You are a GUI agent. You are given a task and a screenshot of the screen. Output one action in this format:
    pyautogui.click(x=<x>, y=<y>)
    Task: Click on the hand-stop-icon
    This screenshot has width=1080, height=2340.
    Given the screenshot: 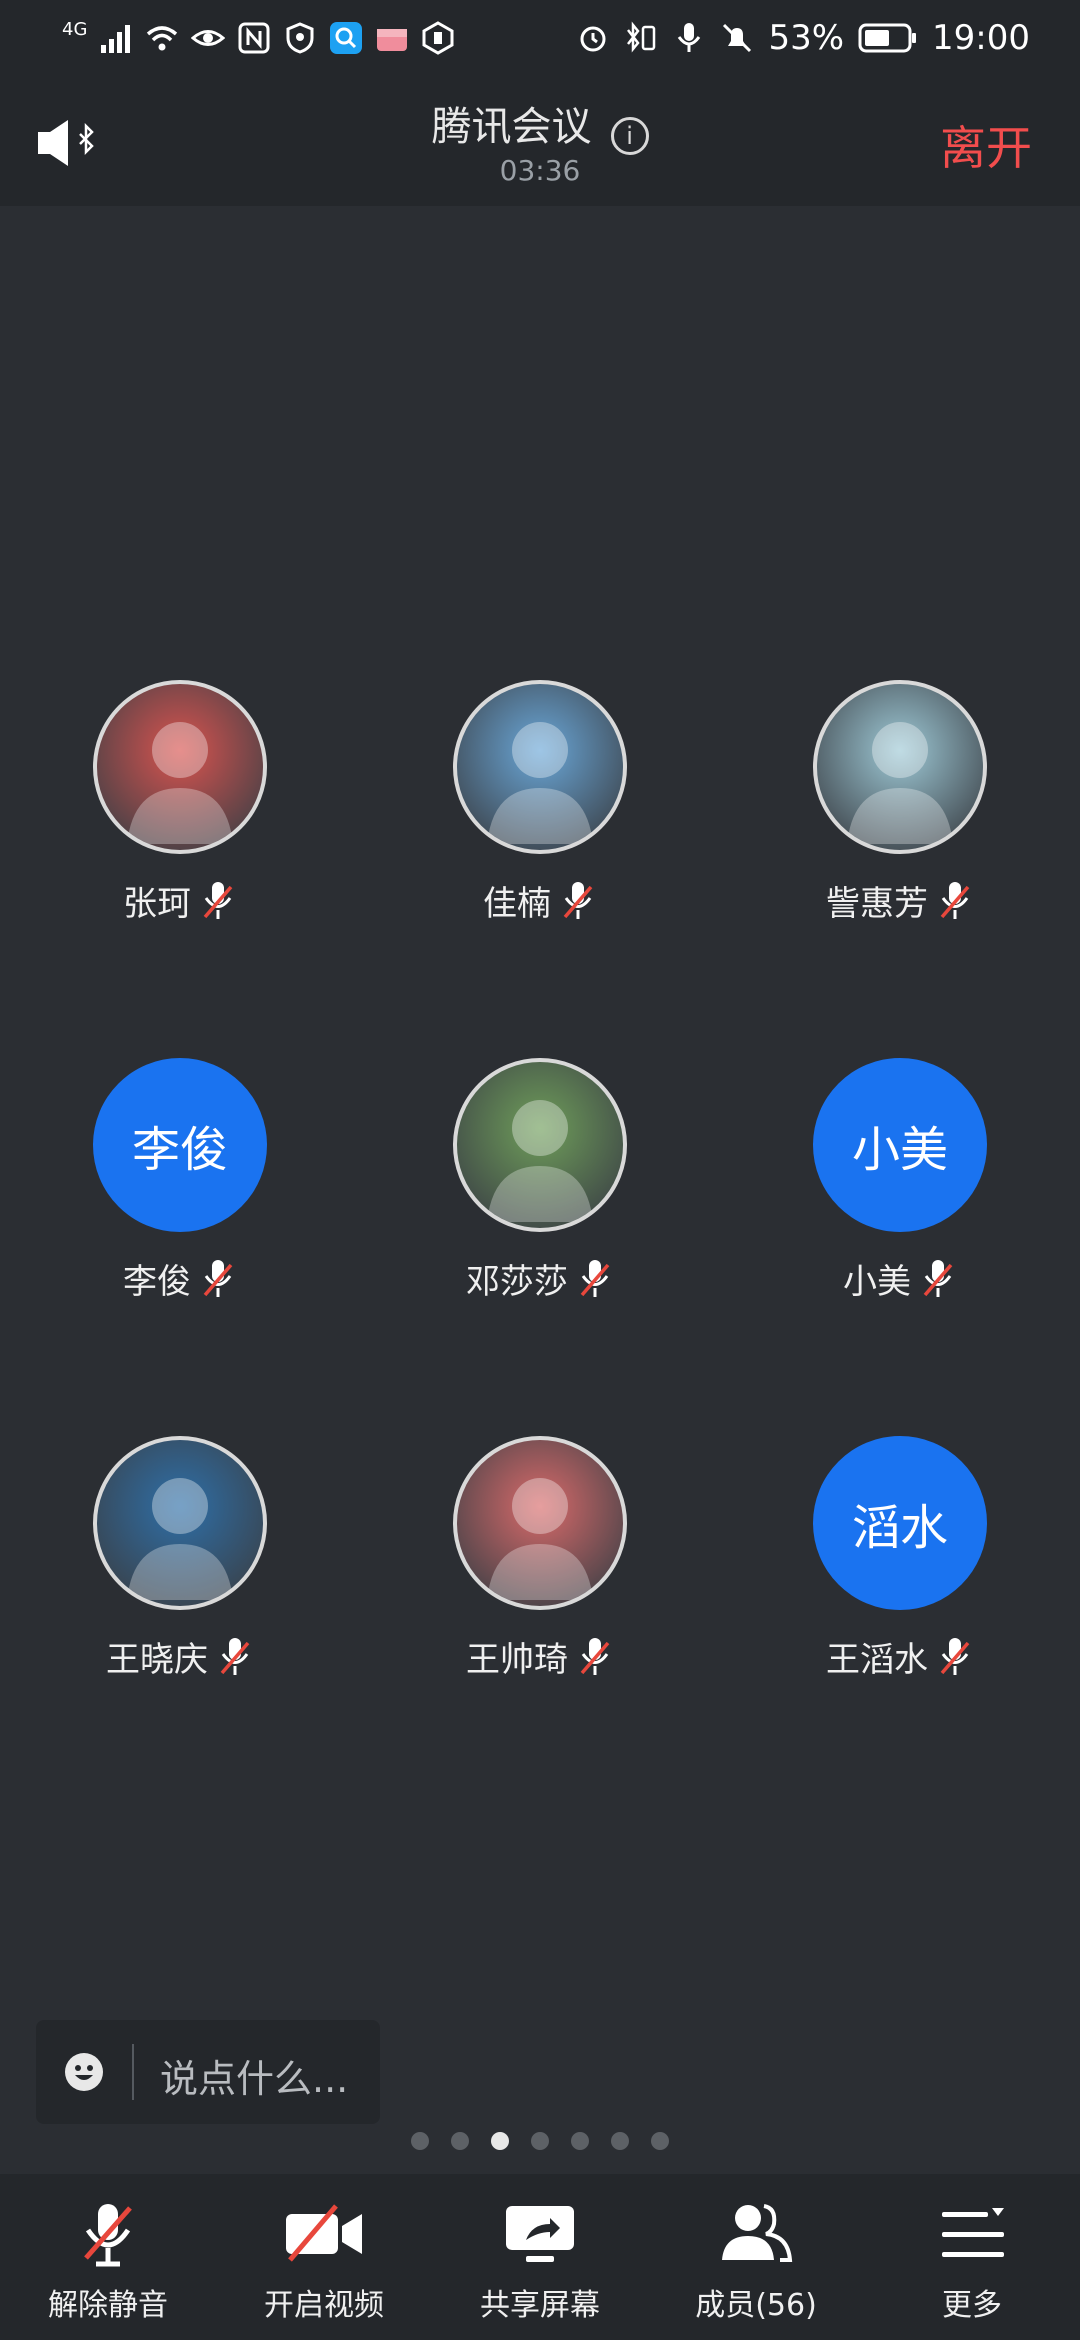 What is the action you would take?
    pyautogui.click(x=438, y=38)
    